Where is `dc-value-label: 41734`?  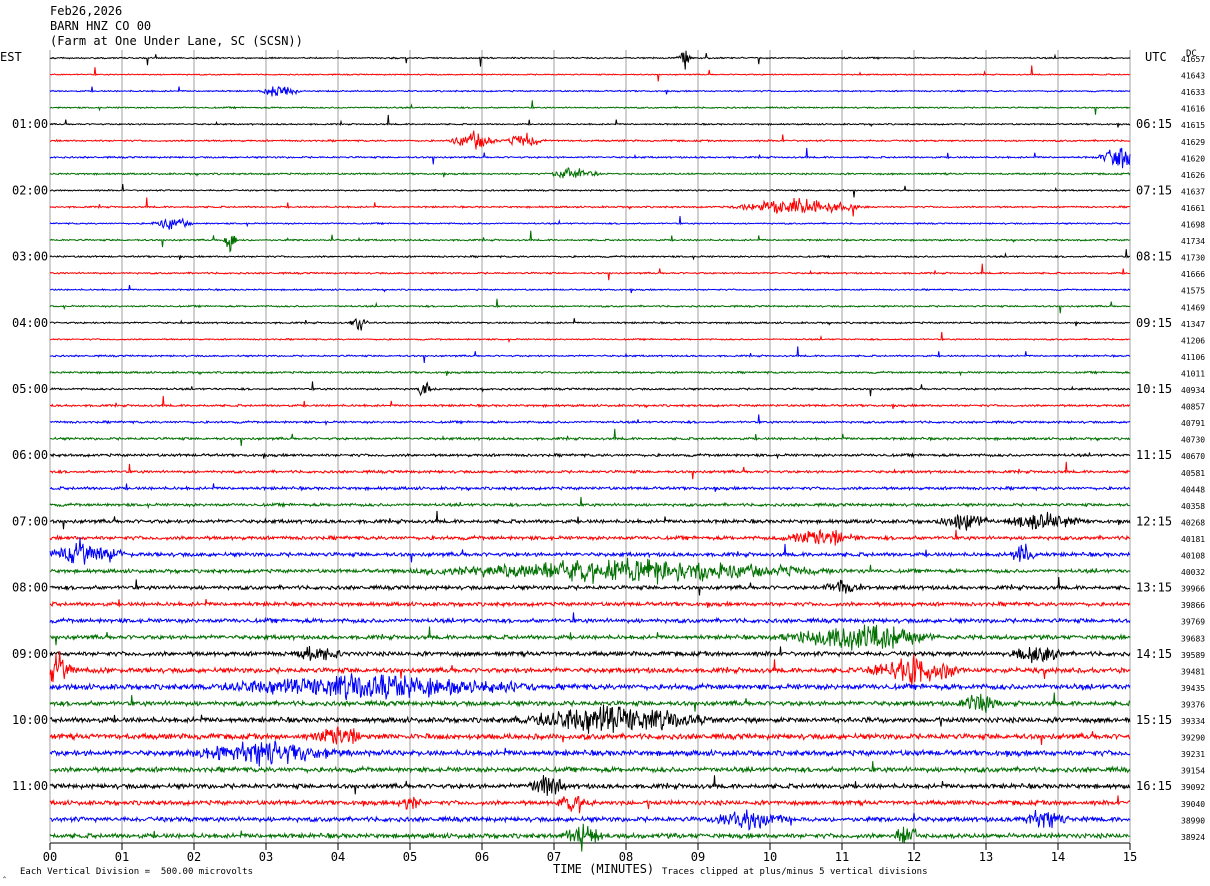 dc-value-label: 41734 is located at coordinates (1193, 241).